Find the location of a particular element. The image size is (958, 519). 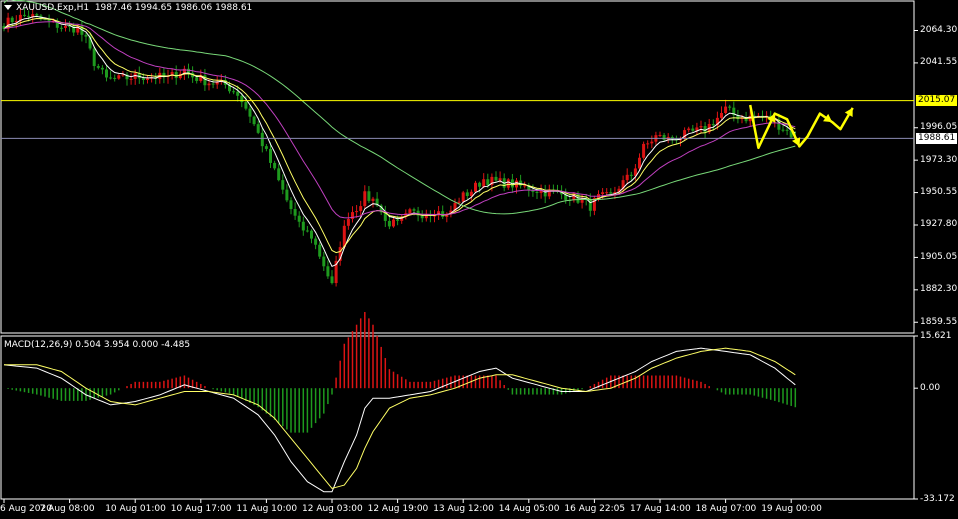

time-tick-label: 10 Aug 01:00 is located at coordinates (135, 509).